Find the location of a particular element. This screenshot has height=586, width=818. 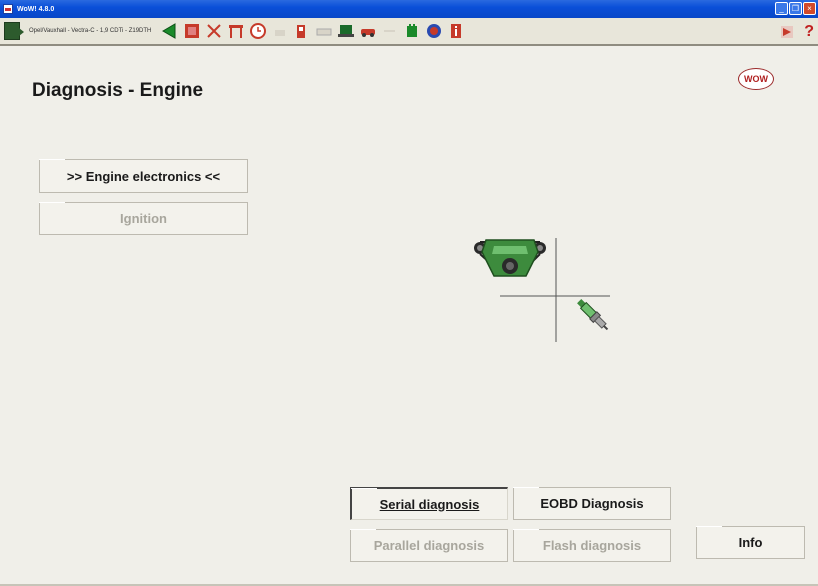

engine-diagram is located at coordinates (542, 290).